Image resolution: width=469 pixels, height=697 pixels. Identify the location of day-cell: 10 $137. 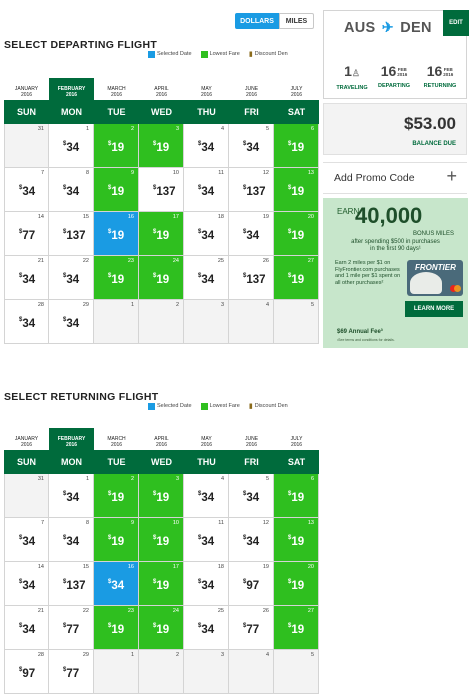
(161, 190).